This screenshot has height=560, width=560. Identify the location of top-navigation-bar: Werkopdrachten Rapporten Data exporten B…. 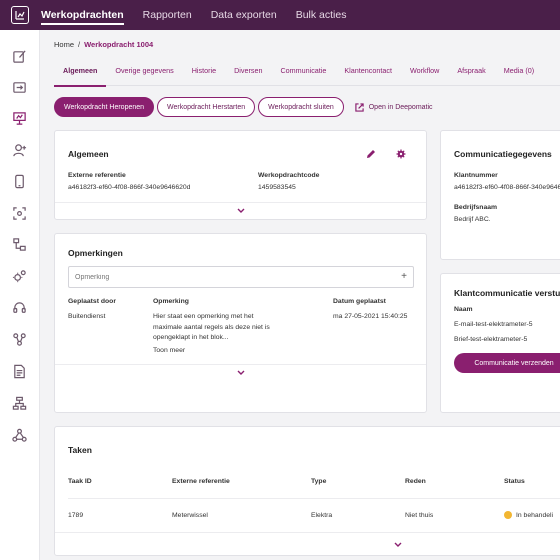
(280, 15).